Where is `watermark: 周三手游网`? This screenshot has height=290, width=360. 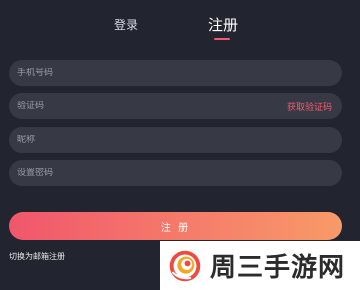 watermark: 周三手游网 is located at coordinates (260, 265).